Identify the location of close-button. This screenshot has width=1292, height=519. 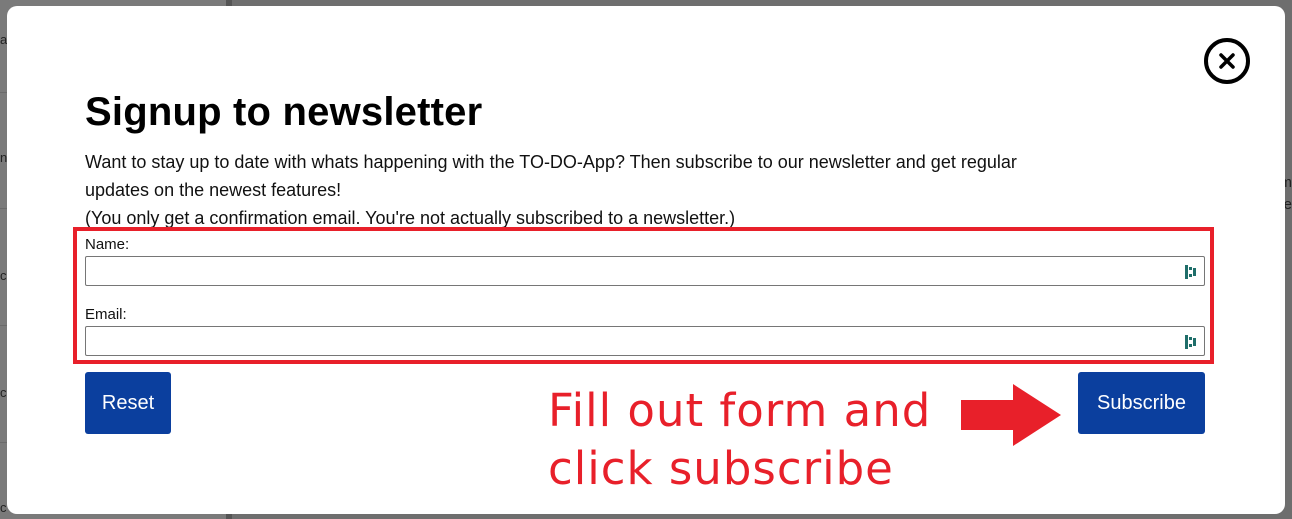
(1227, 61).